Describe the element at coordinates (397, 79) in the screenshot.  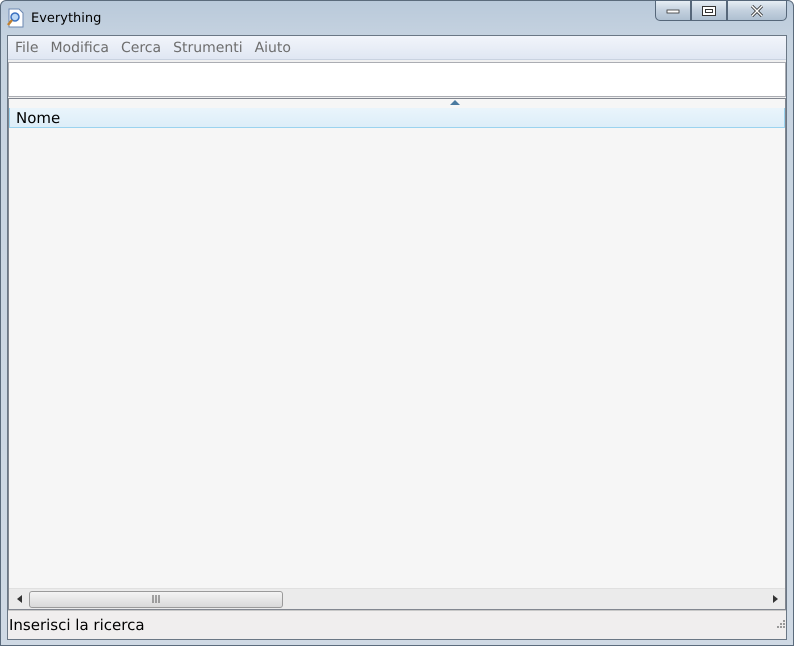
I see `search-field` at that location.